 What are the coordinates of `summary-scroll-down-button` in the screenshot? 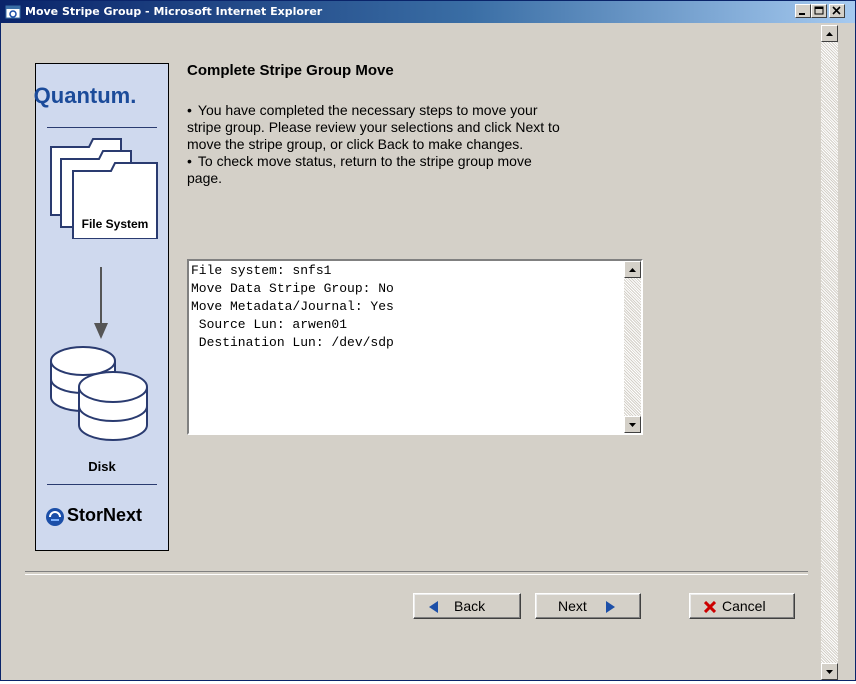 It's located at (632, 424).